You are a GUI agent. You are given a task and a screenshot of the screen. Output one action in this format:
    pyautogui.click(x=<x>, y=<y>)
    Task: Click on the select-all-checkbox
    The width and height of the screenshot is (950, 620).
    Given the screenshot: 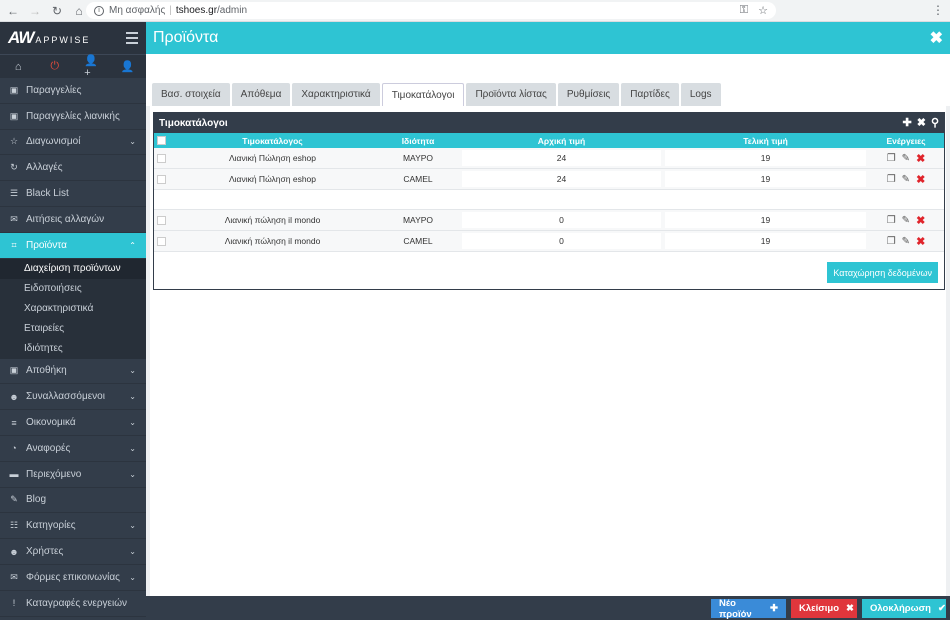 What is the action you would take?
    pyautogui.click(x=161, y=140)
    